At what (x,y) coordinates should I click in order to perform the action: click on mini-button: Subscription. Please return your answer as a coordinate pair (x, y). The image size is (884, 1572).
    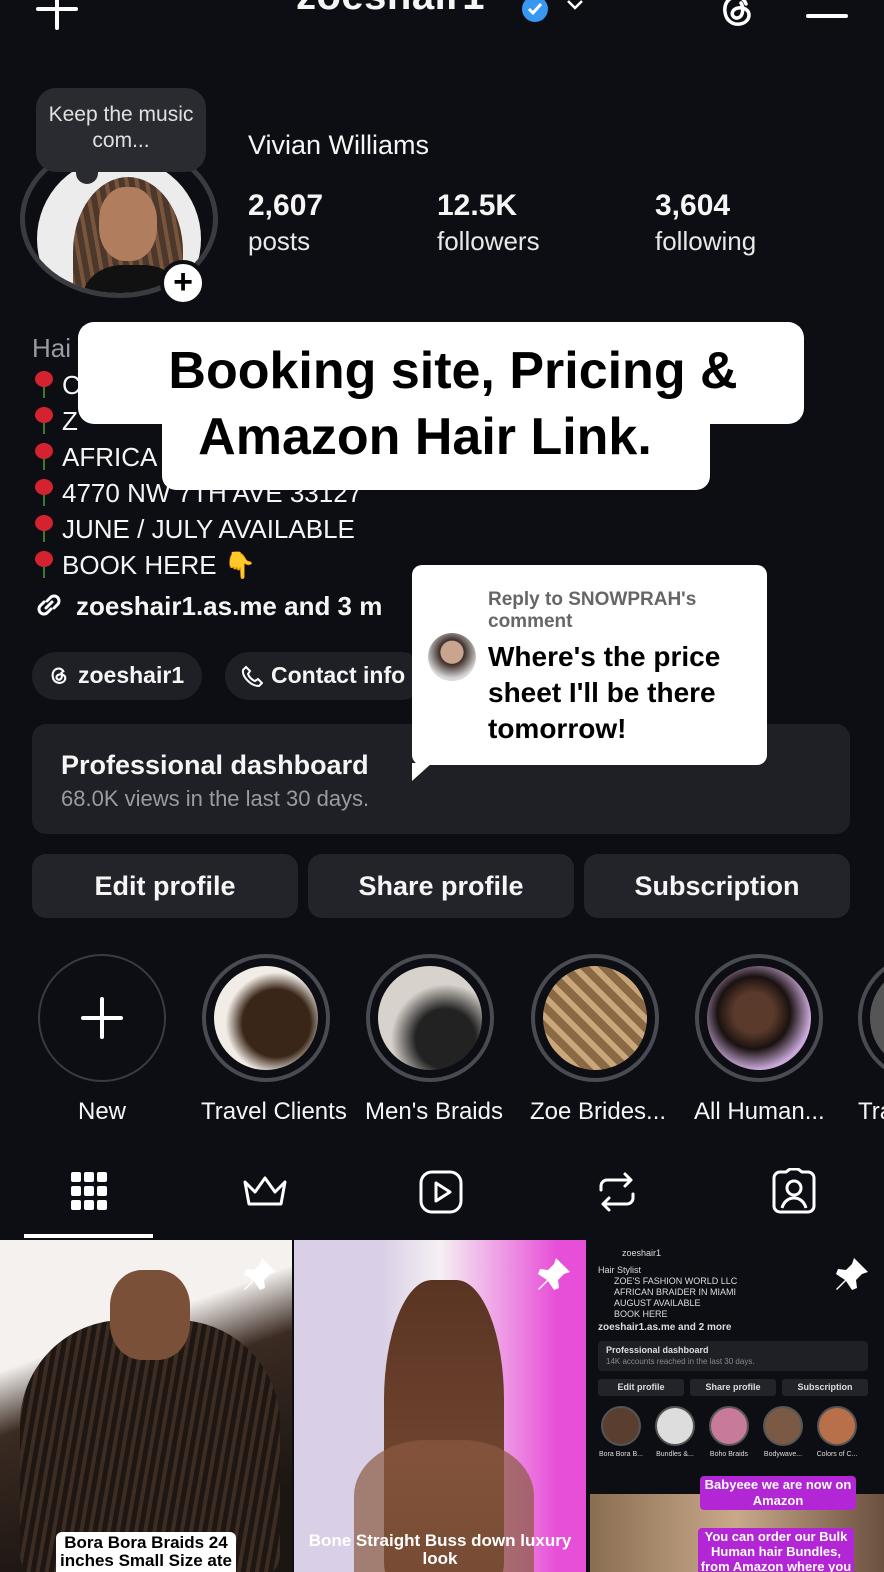
    Looking at the image, I should click on (825, 1387).